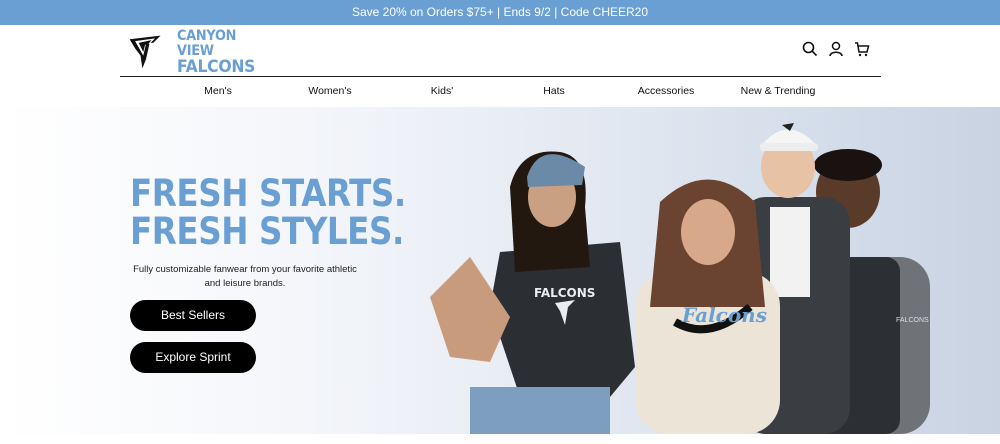  I want to click on explore-sprint-button: Explore Sprint, so click(193, 357).